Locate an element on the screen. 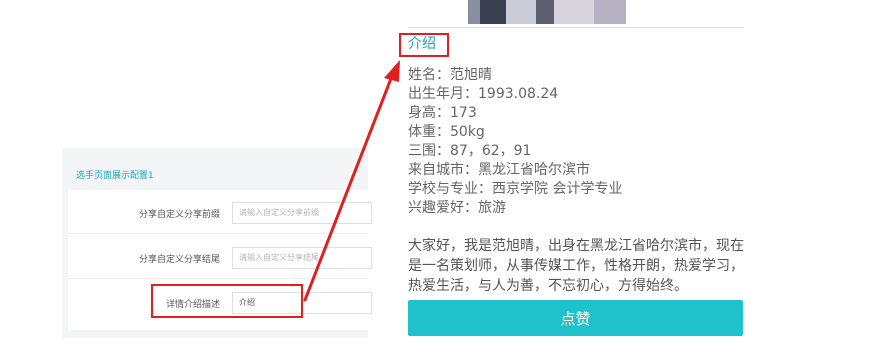 This screenshot has width=882, height=351. info-hobbies: 兴趣爱好：旅游 is located at coordinates (457, 208).